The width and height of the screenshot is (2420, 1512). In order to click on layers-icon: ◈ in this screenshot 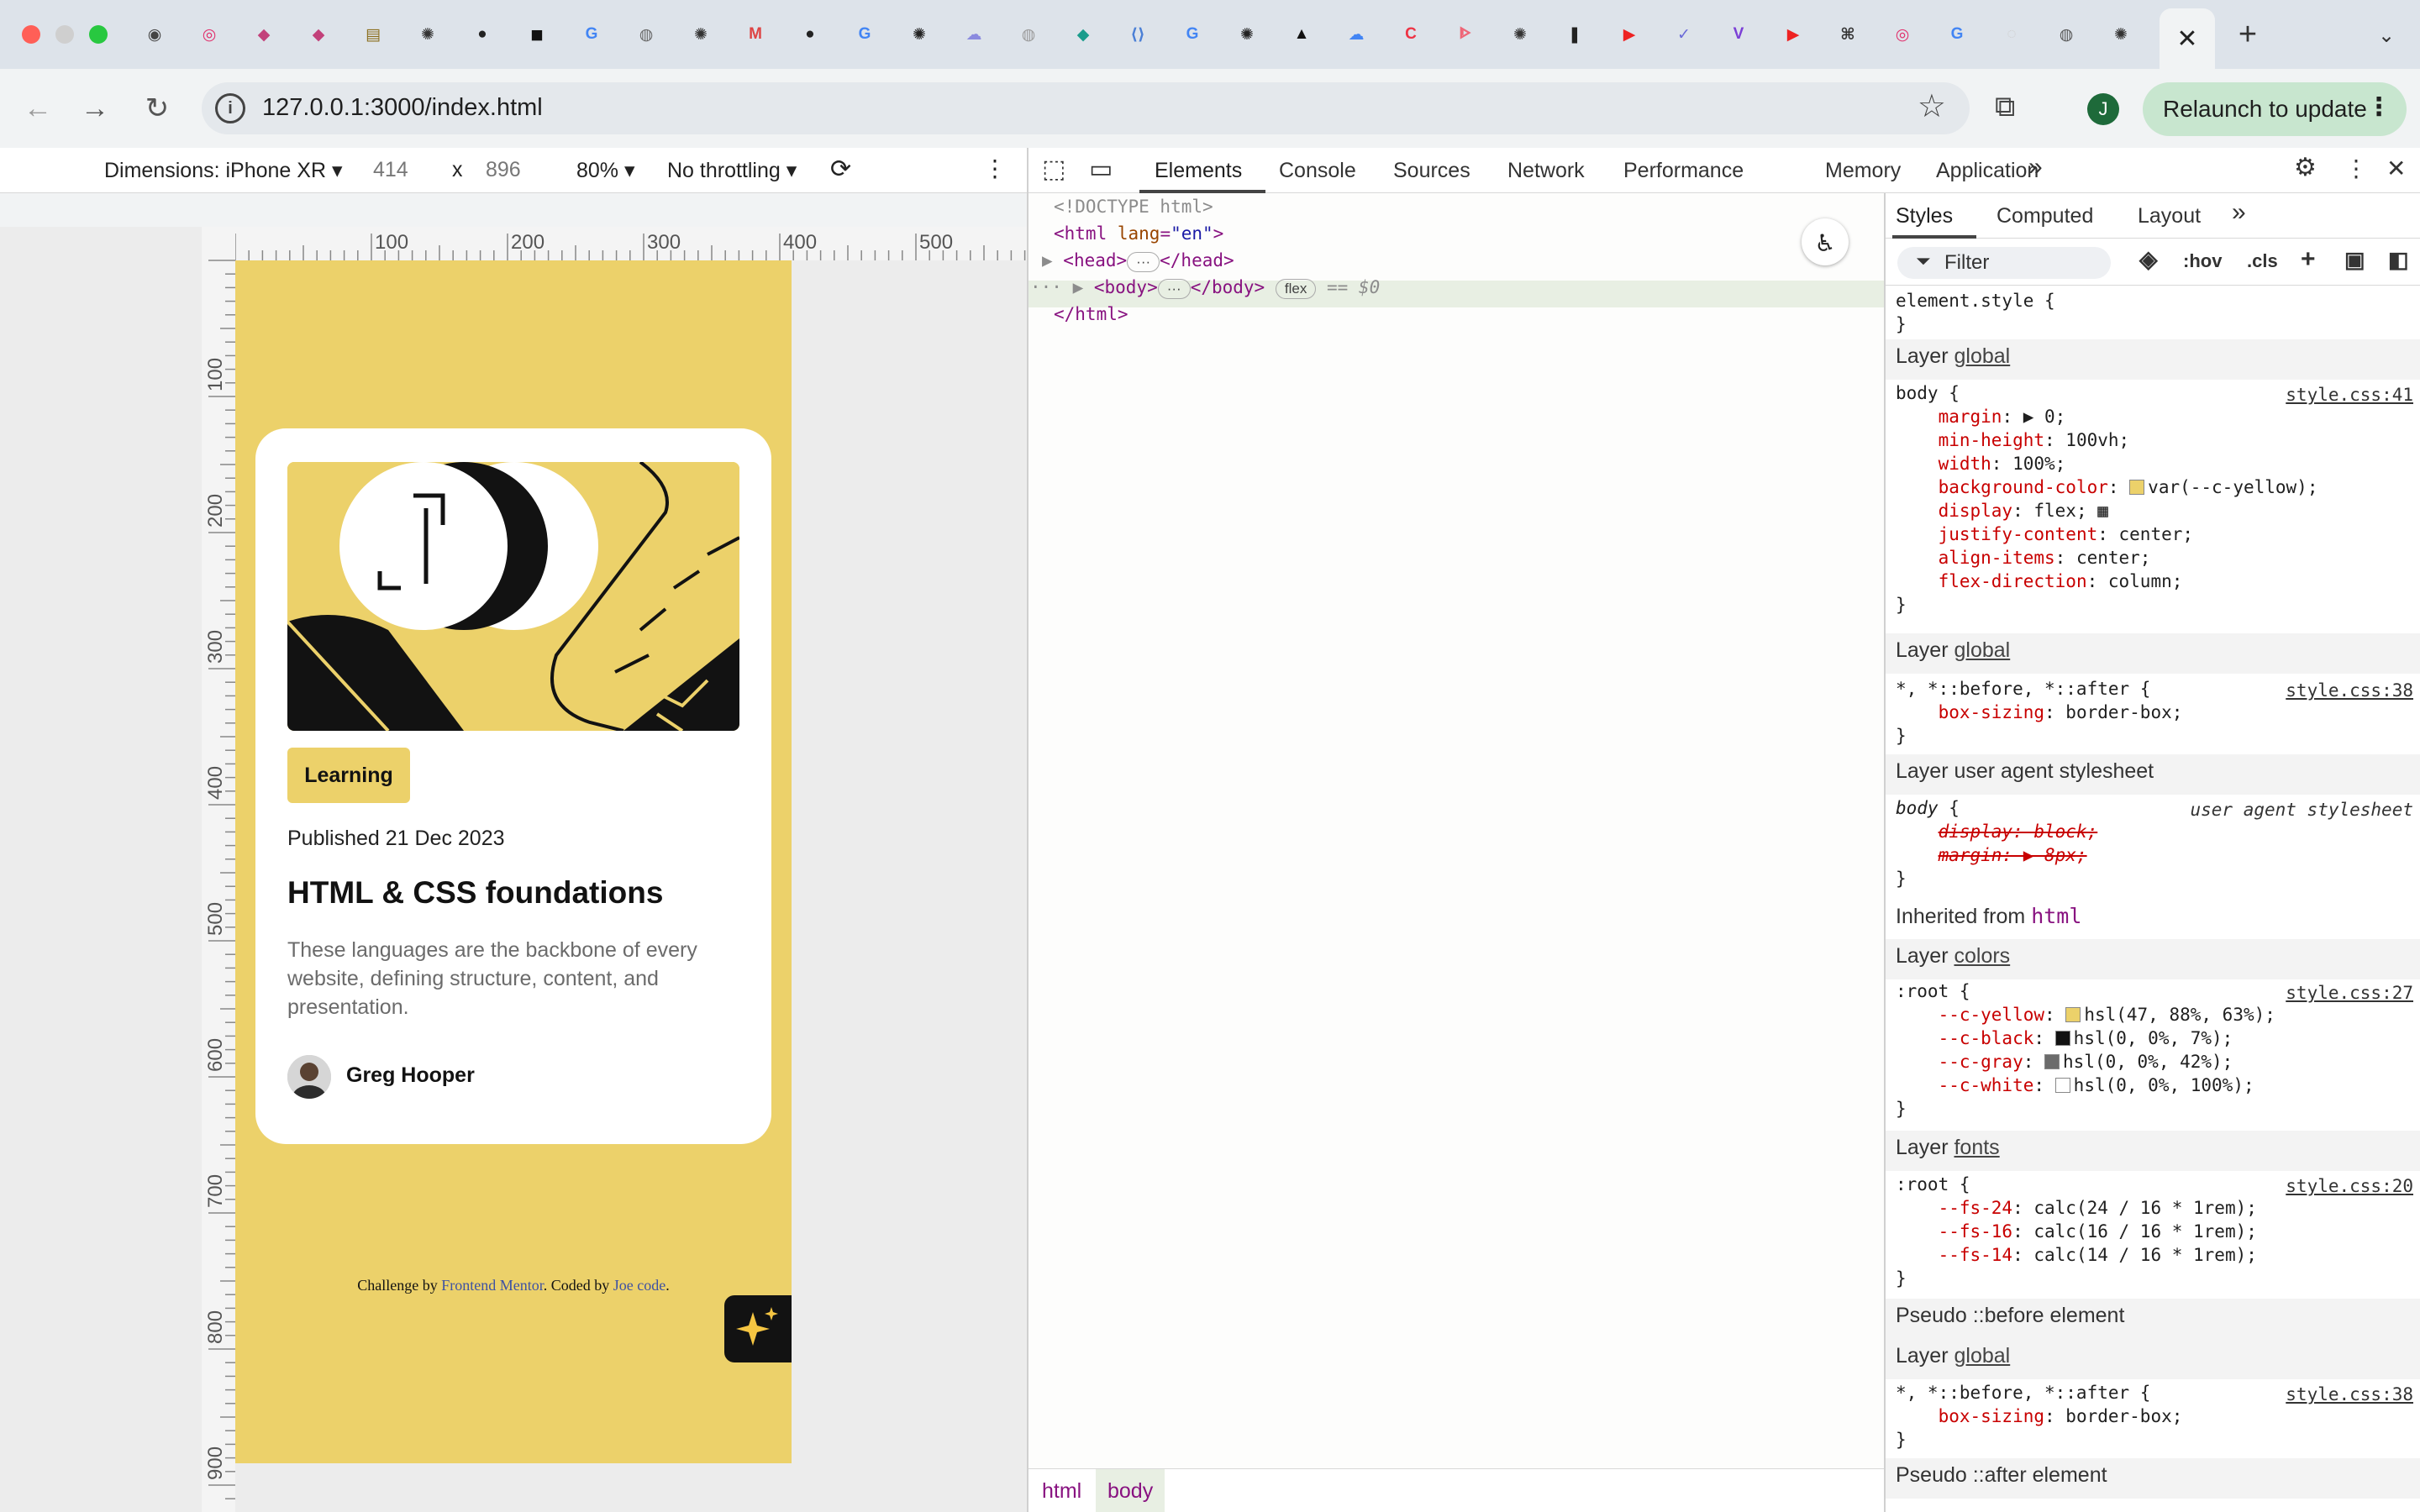, I will do `click(2148, 259)`.